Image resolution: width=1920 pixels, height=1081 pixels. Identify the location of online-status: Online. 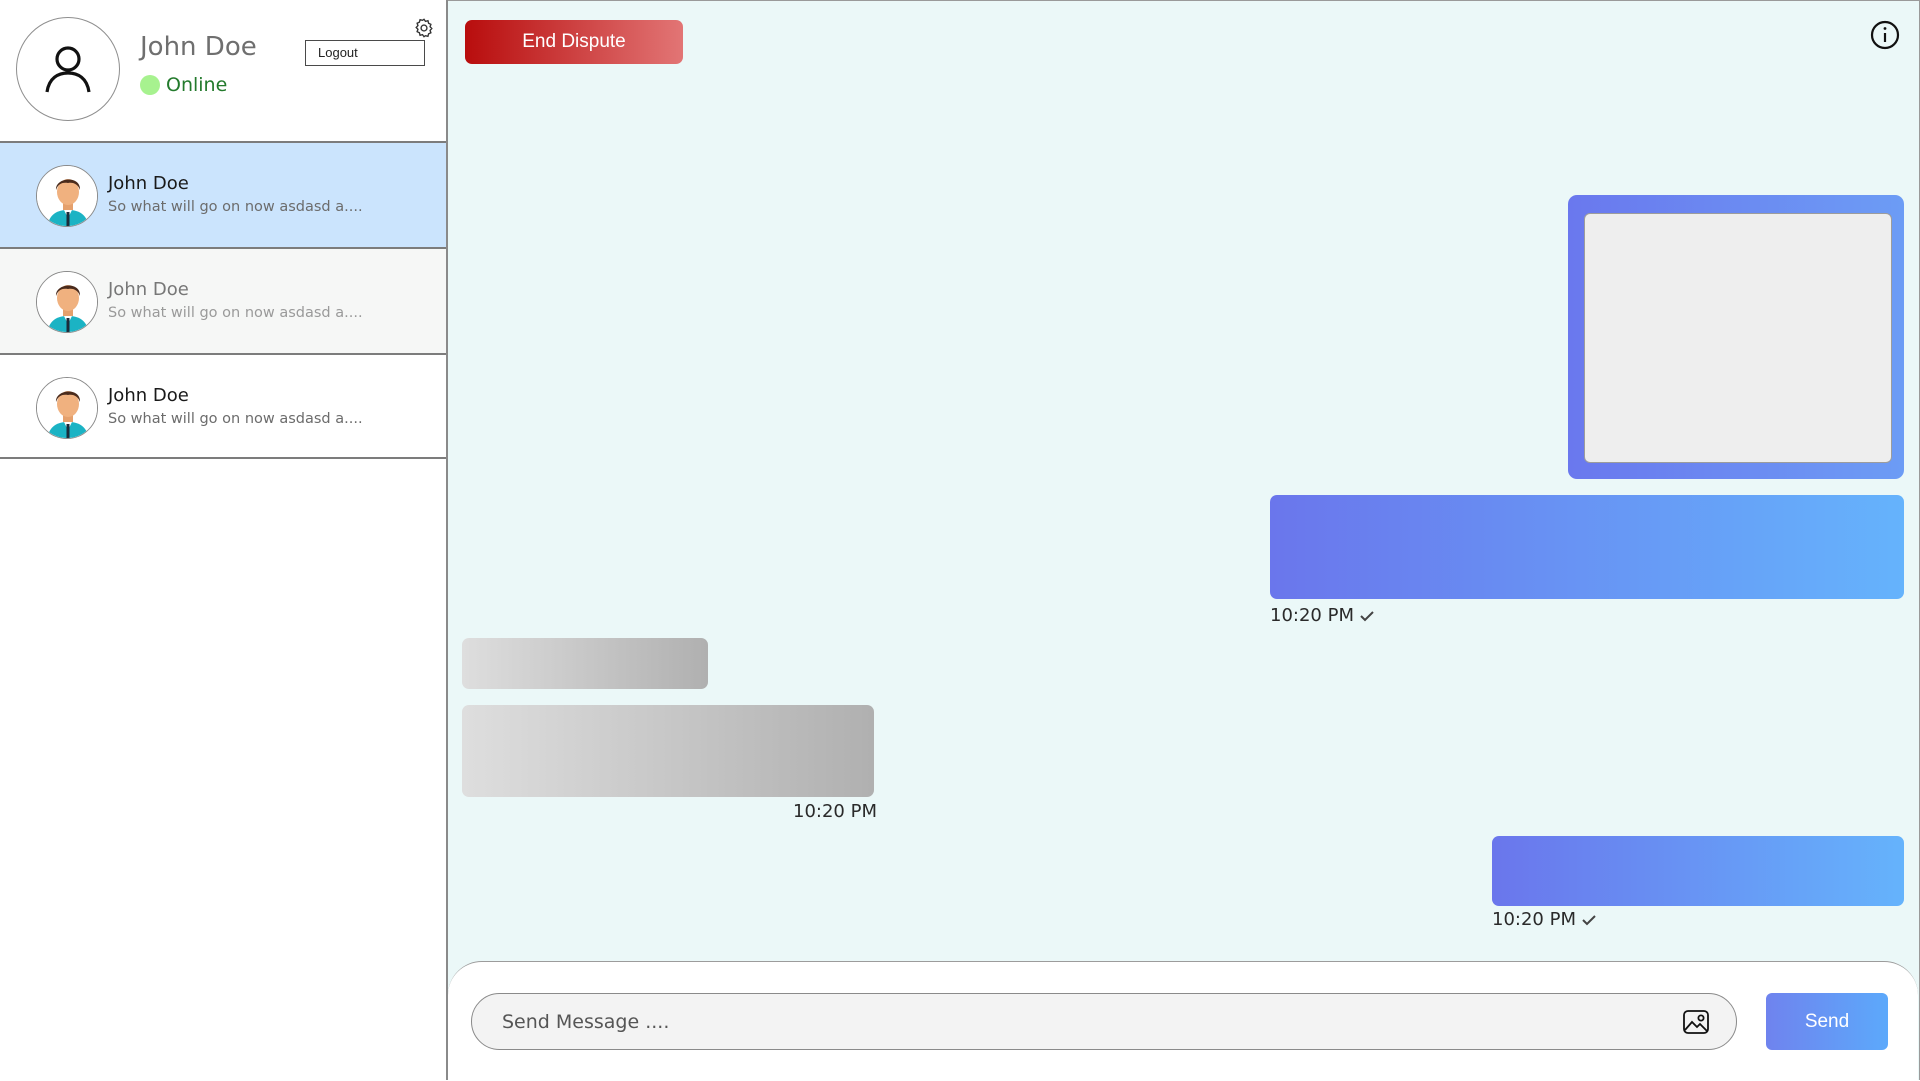
(183, 85).